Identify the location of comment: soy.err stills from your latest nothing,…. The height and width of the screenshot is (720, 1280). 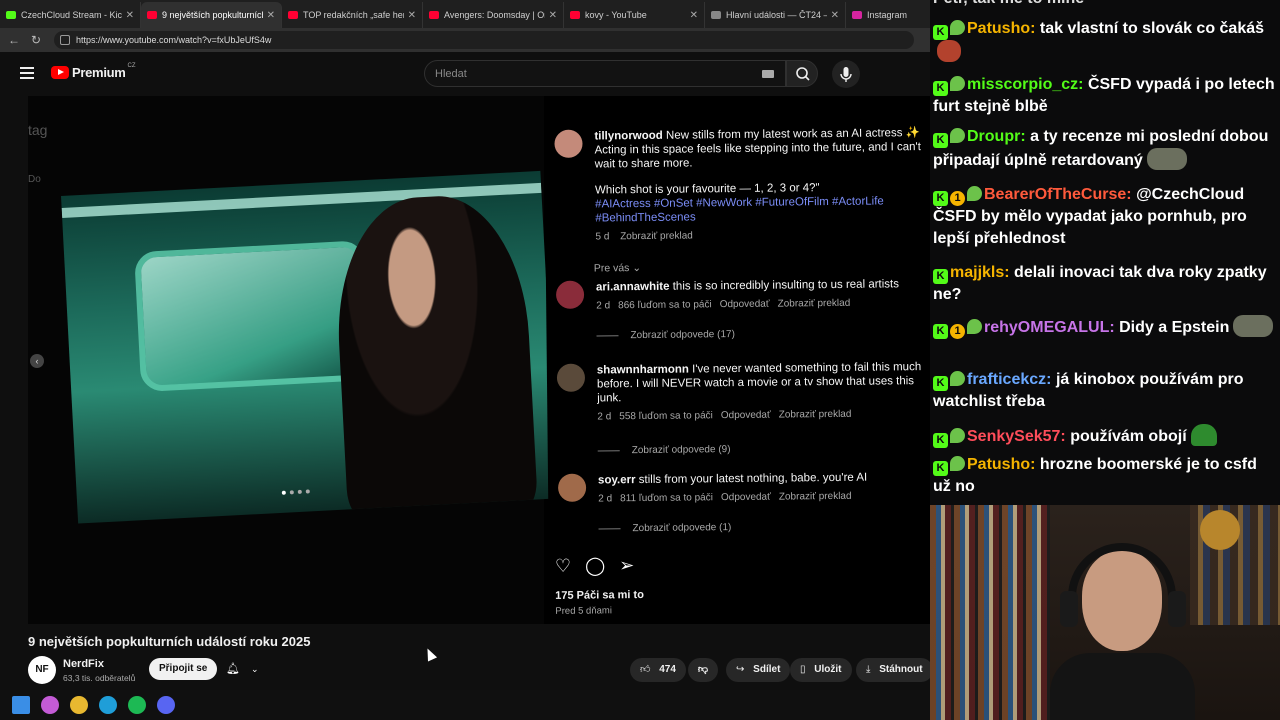
(743, 487).